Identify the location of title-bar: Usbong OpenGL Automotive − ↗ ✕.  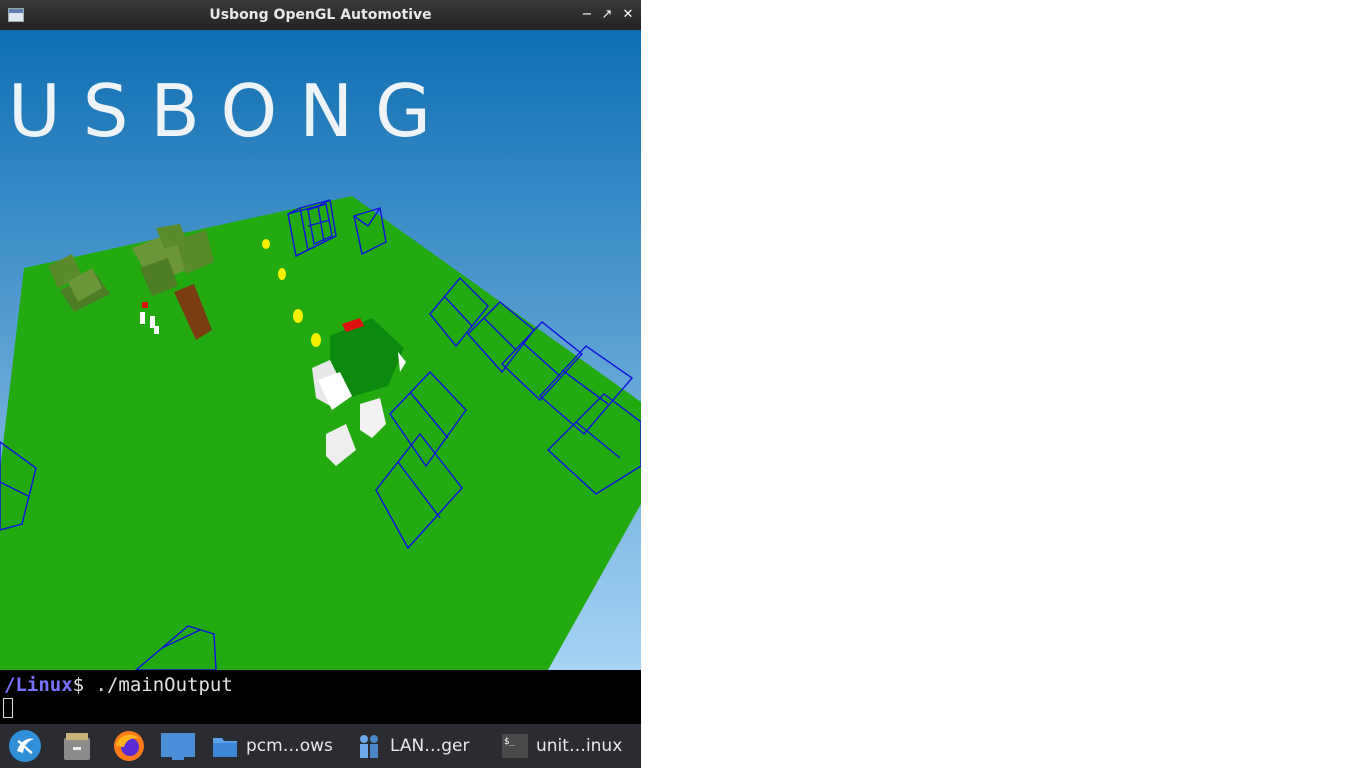
(320, 15).